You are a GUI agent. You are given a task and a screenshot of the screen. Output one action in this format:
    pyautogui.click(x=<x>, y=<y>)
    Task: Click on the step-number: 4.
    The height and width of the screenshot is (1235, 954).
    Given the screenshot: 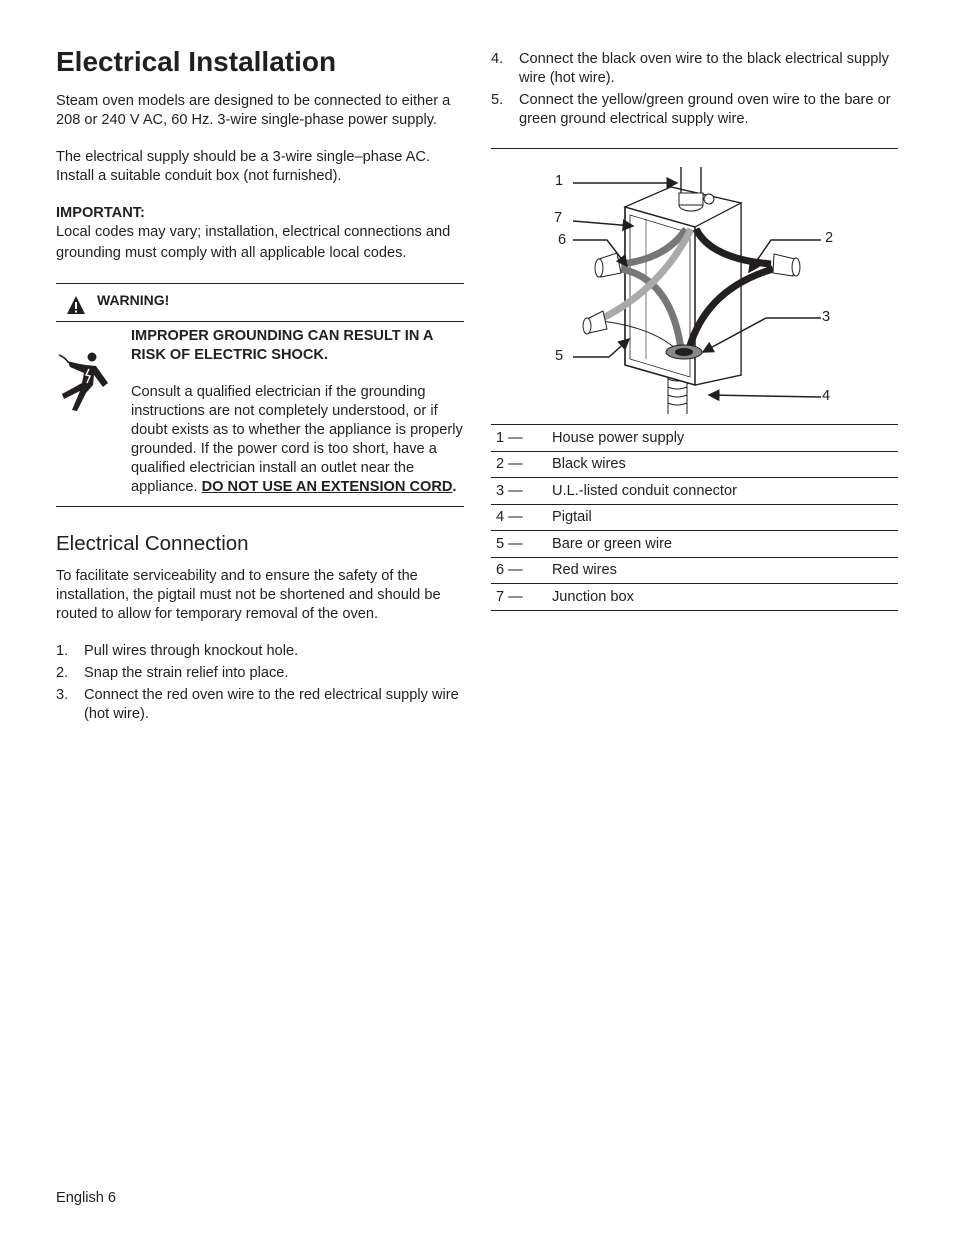 What is the action you would take?
    pyautogui.click(x=497, y=59)
    